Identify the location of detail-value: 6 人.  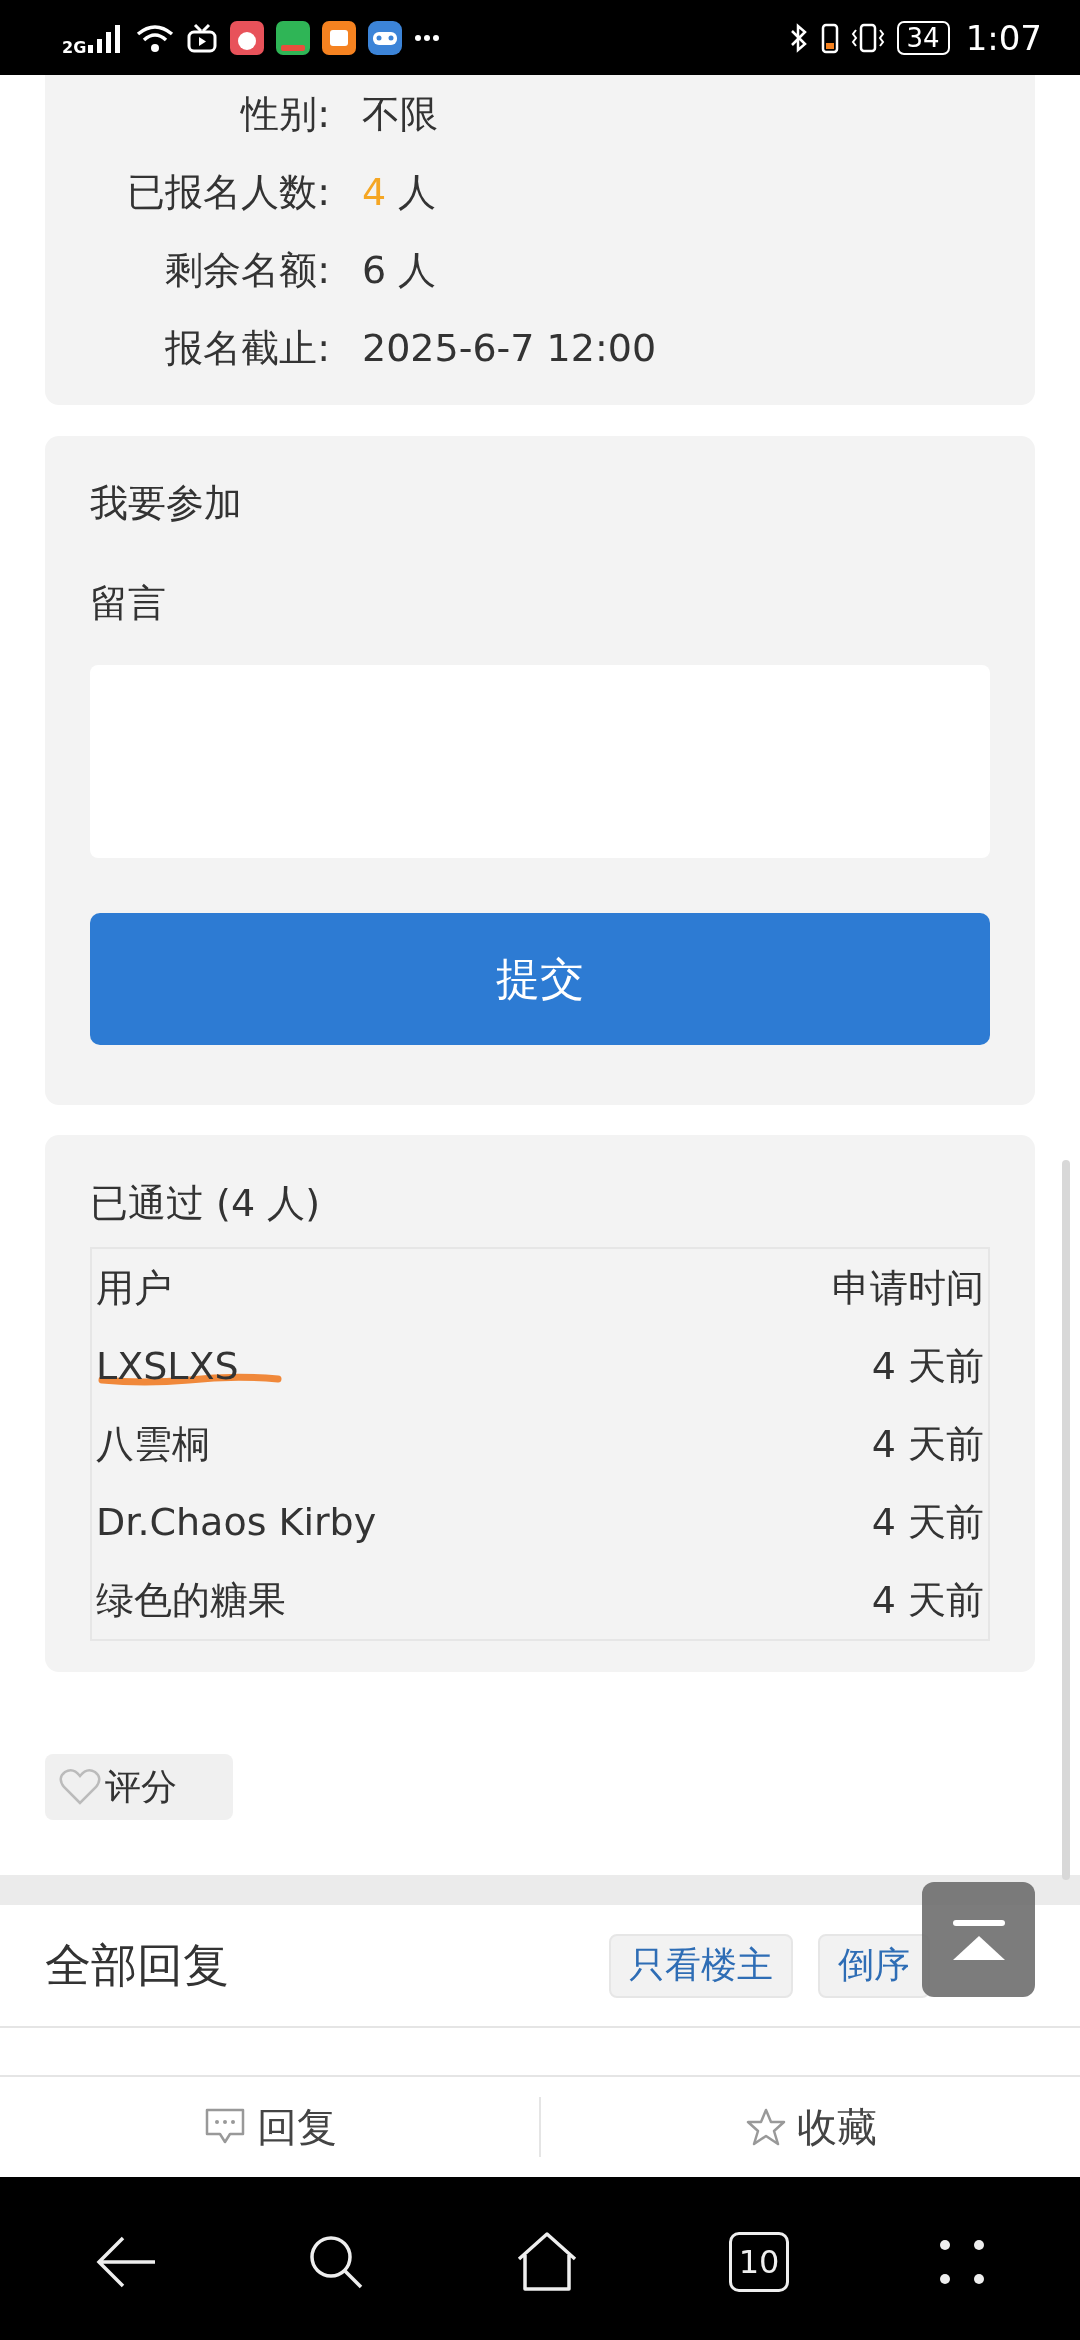
(399, 270).